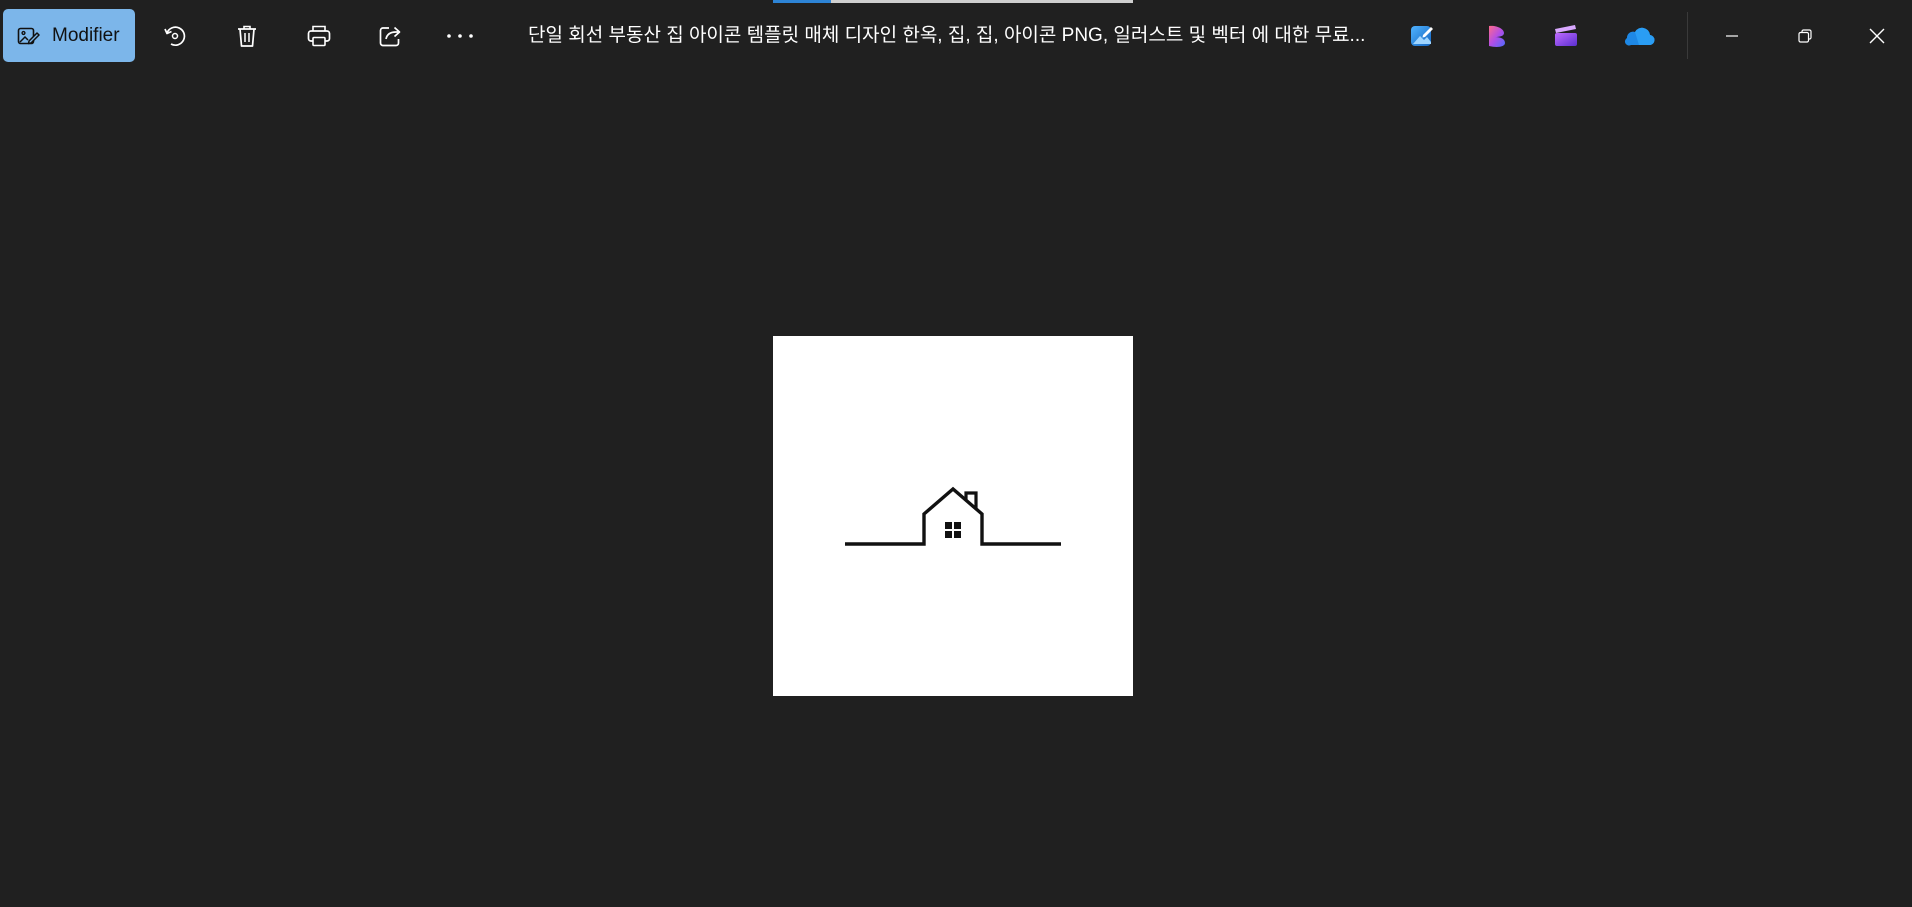 The image size is (1912, 907). What do you see at coordinates (86, 35) in the screenshot?
I see `edit-button-label: Modifier` at bounding box center [86, 35].